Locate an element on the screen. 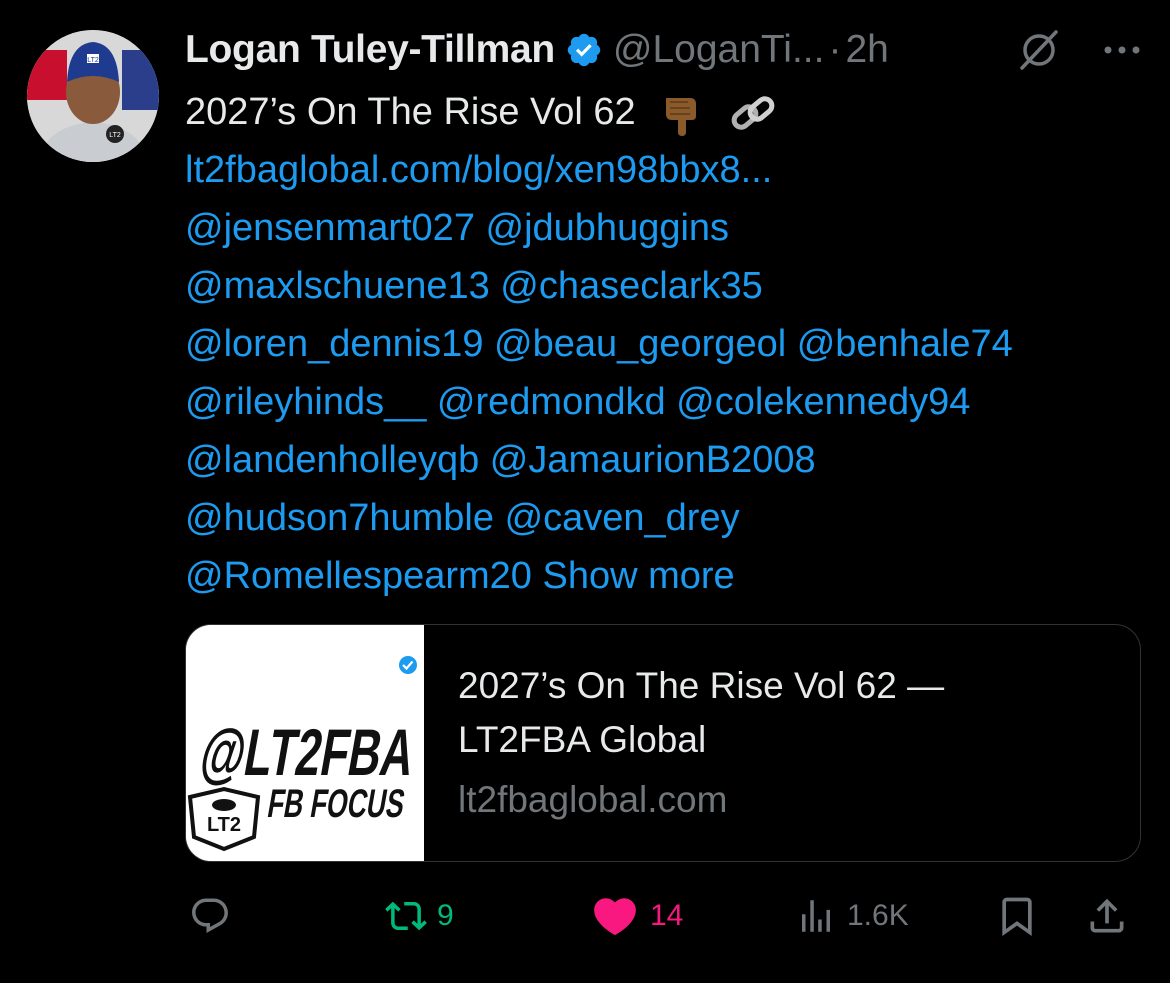 The image size is (1170, 983). pointing-down-emoji-icon is located at coordinates (681, 116).